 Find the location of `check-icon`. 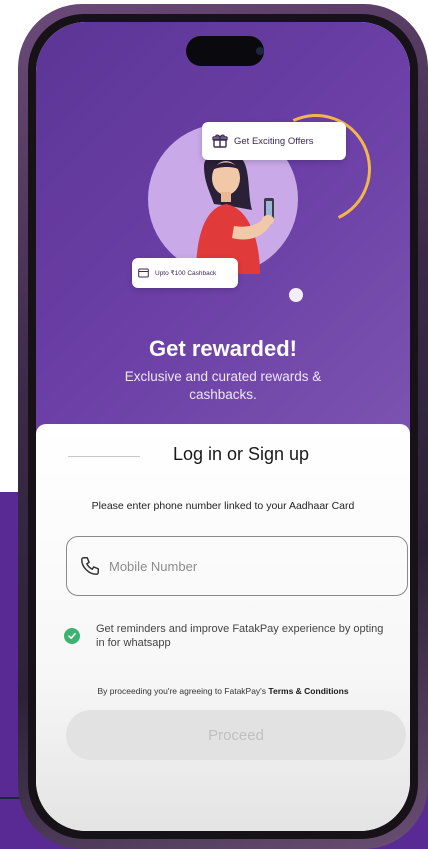

check-icon is located at coordinates (72, 636).